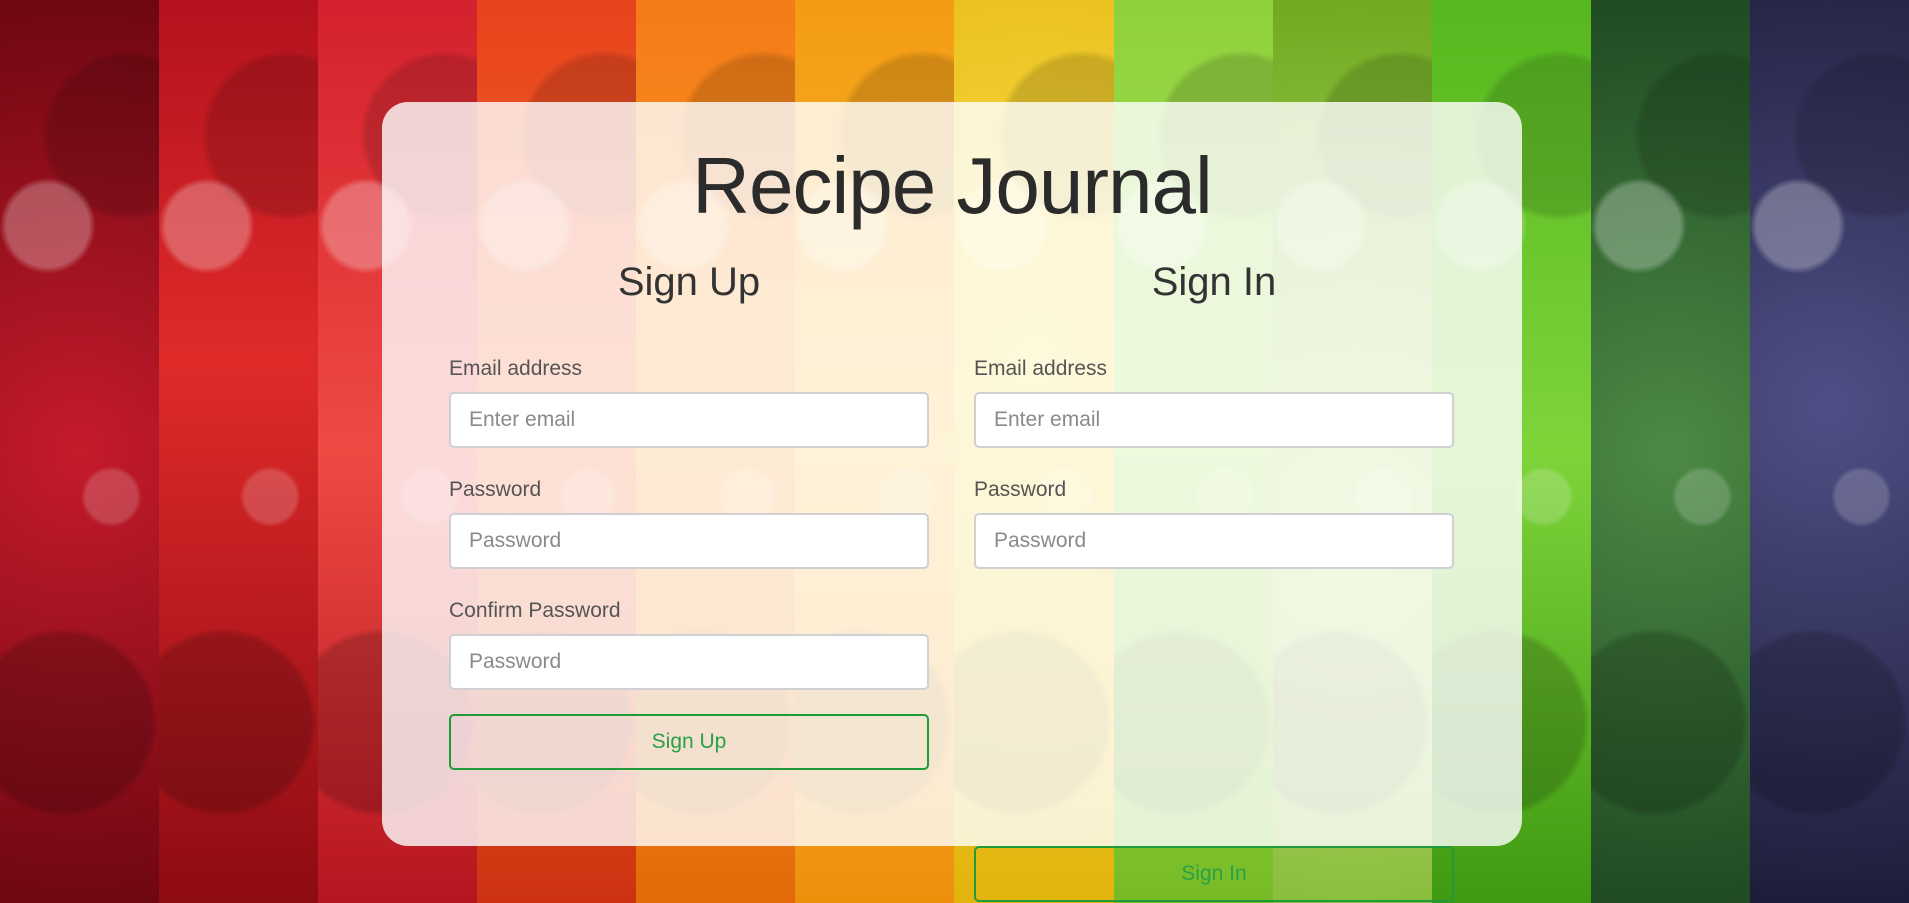  What do you see at coordinates (689, 282) in the screenshot?
I see `signup-heading: Sign Up` at bounding box center [689, 282].